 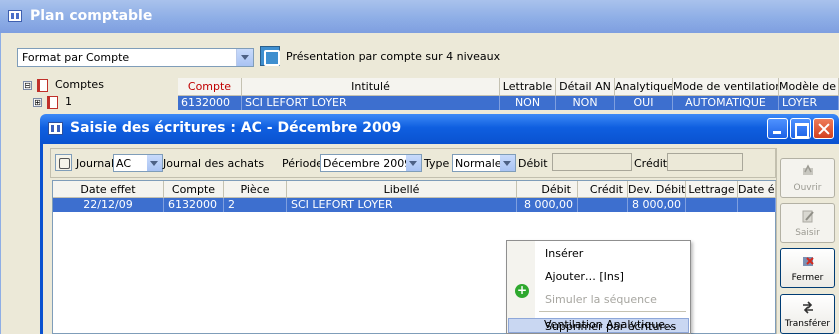 What do you see at coordinates (644, 87) in the screenshot?
I see `column-header: Analytique` at bounding box center [644, 87].